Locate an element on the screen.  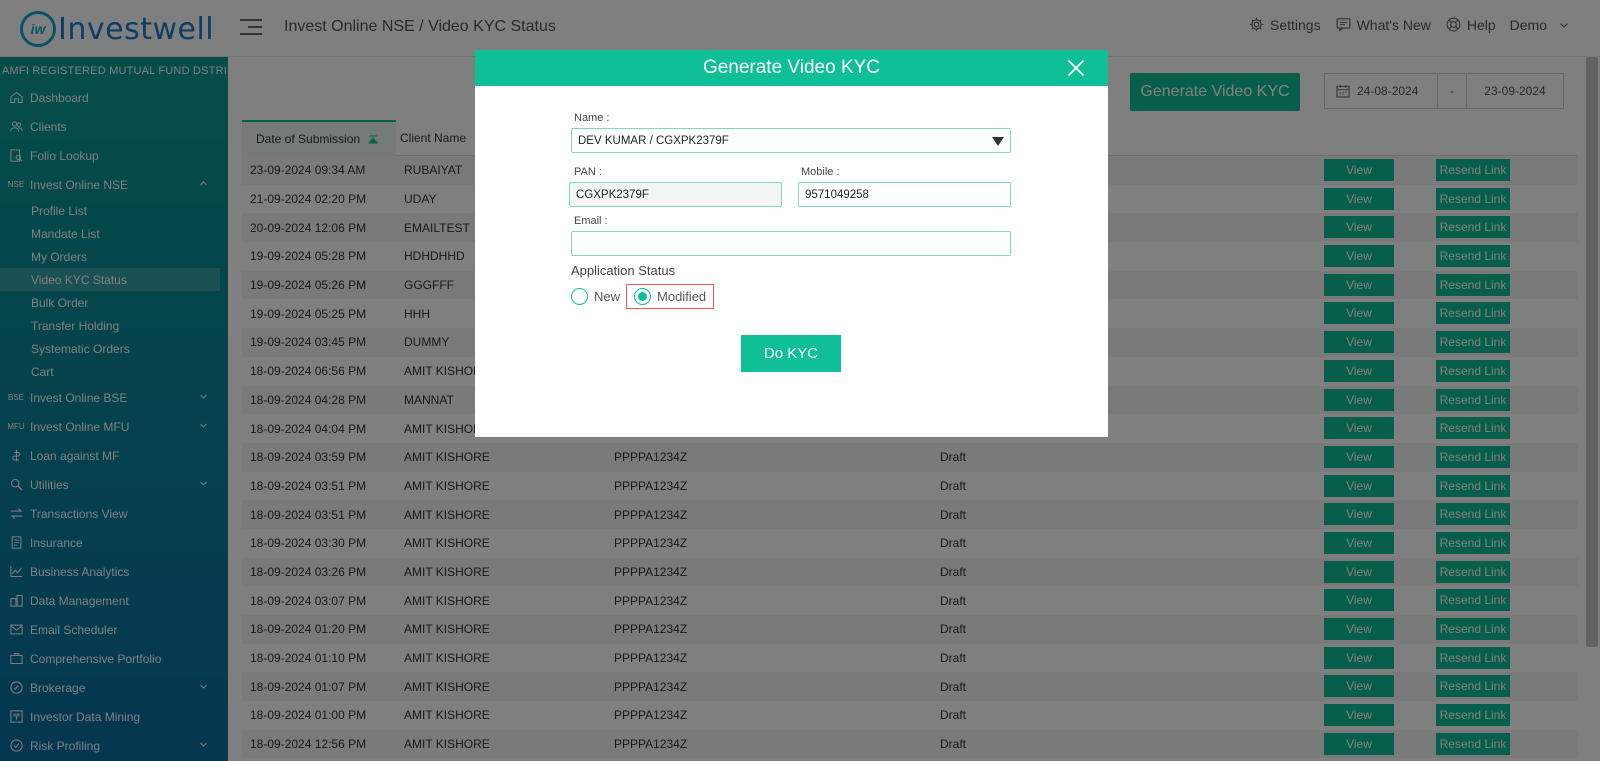
radio-new-label: New is located at coordinates (607, 296).